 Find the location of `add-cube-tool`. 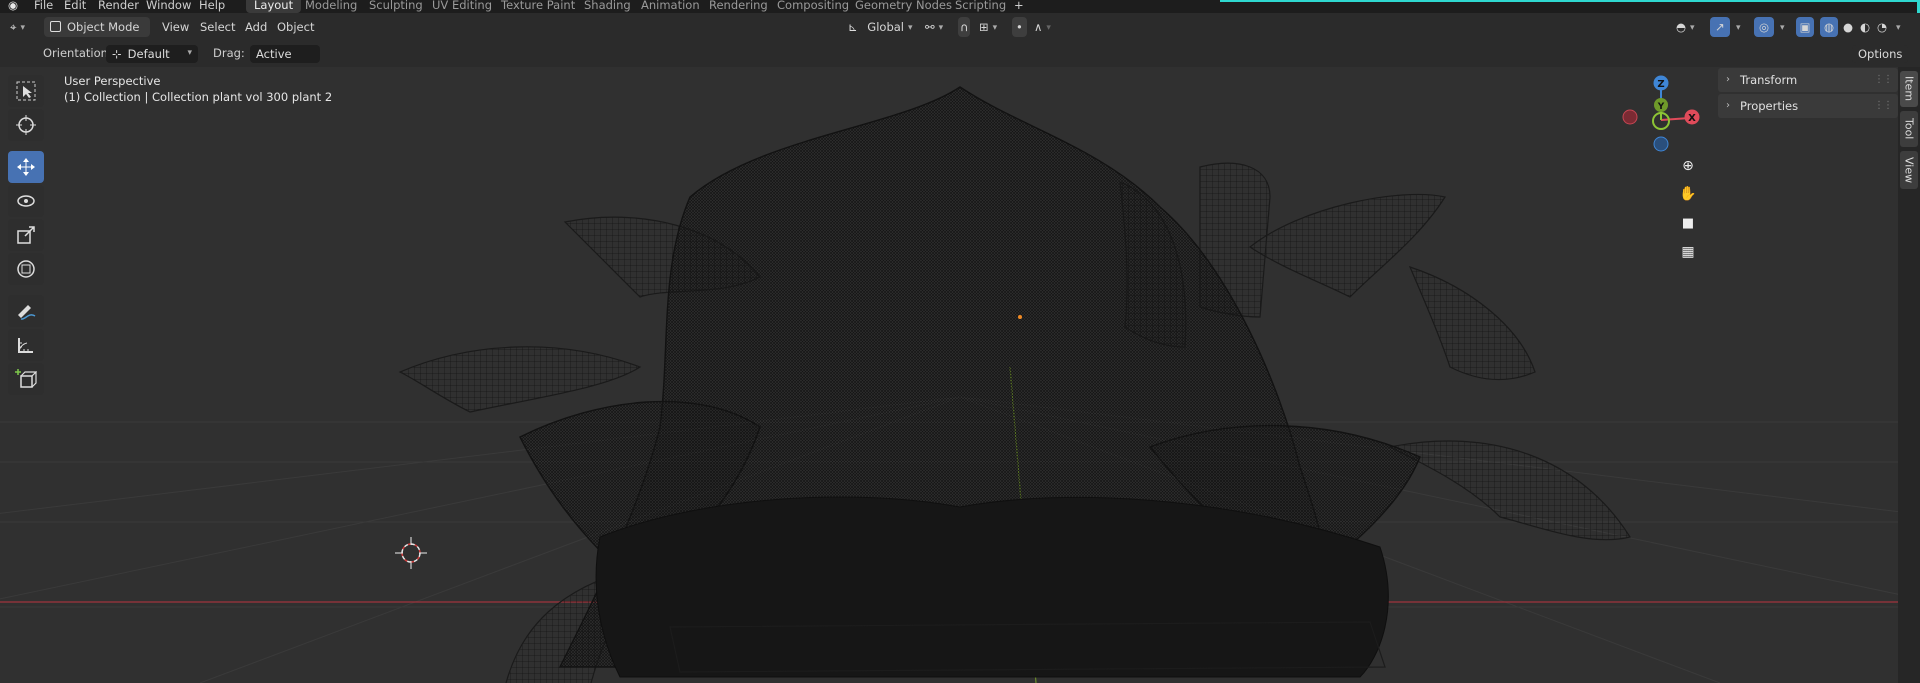

add-cube-tool is located at coordinates (26, 379).